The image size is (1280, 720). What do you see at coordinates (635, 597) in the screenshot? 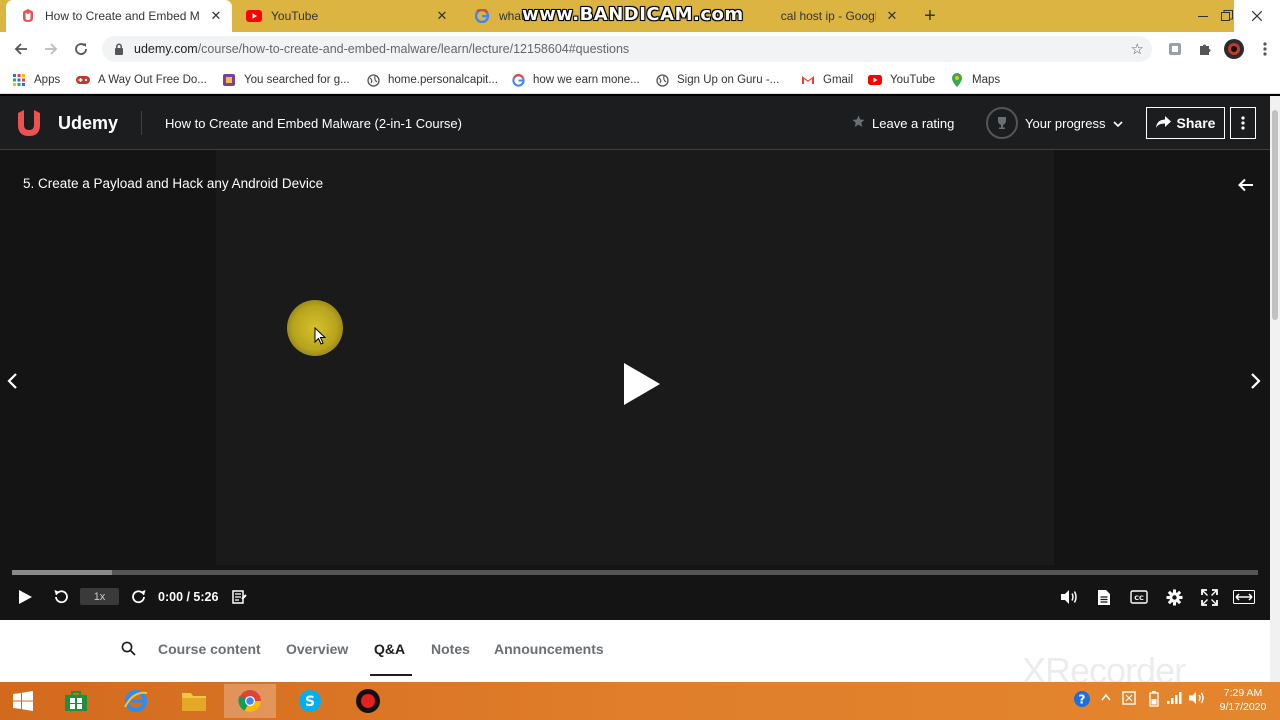
I see `player-controls: 1x 0:00 / 5:26 CC` at bounding box center [635, 597].